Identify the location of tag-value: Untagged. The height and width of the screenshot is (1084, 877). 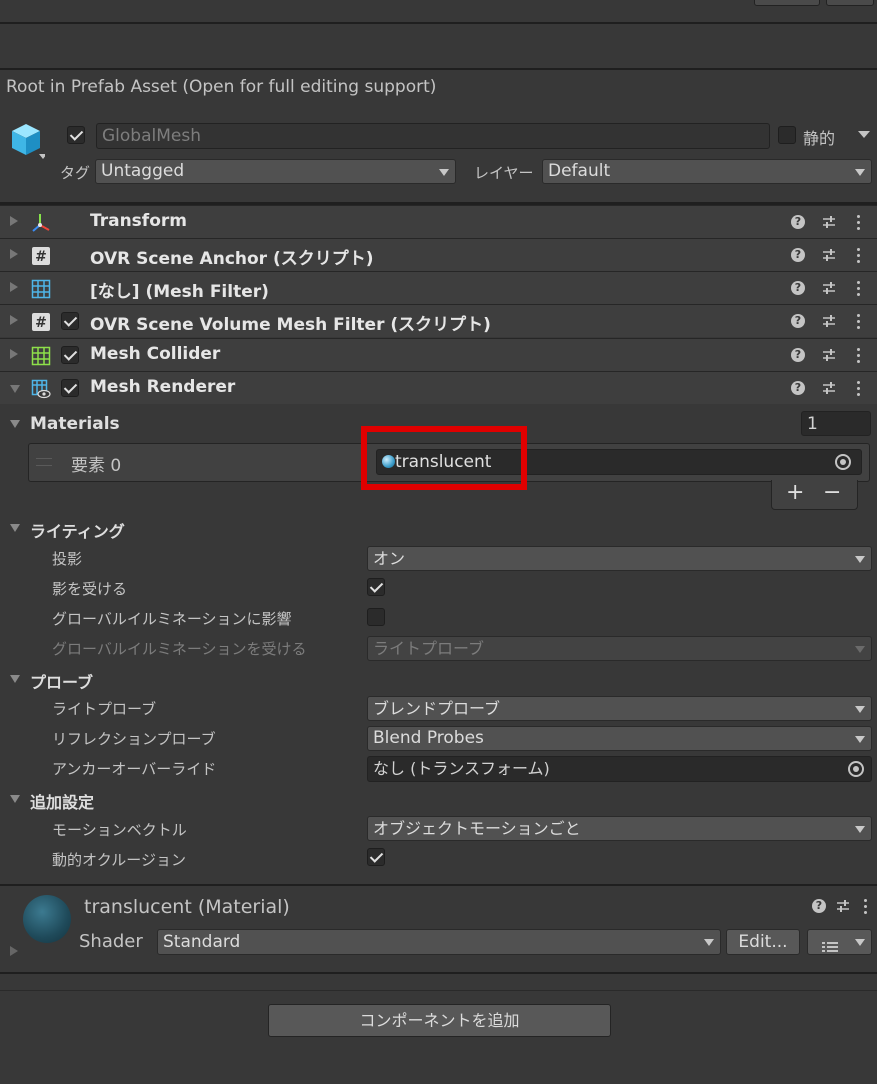
(143, 171).